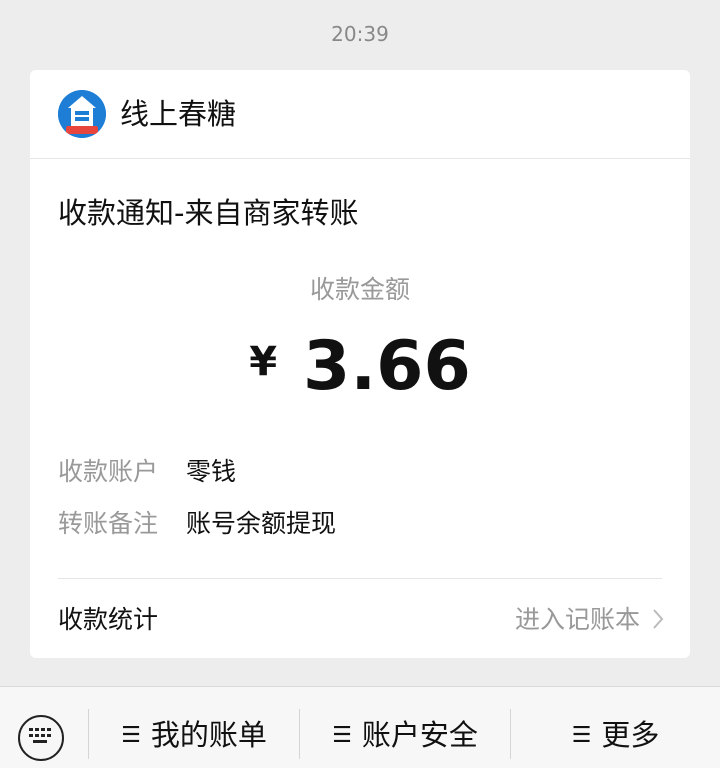 This screenshot has width=720, height=768. What do you see at coordinates (419, 735) in the screenshot?
I see `menu-label: 账户安全` at bounding box center [419, 735].